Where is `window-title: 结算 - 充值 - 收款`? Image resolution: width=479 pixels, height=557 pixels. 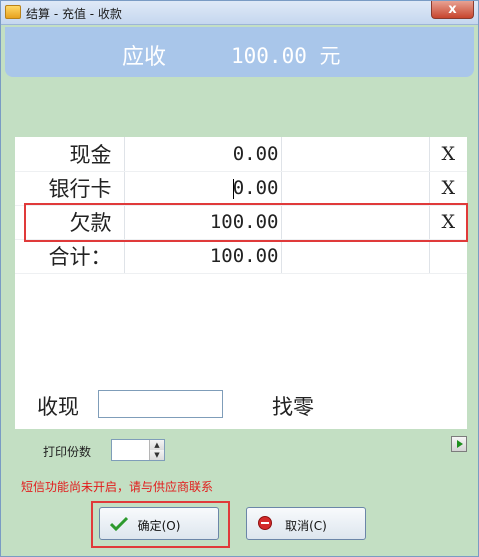 window-title: 结算 - 充值 - 收款 is located at coordinates (74, 14).